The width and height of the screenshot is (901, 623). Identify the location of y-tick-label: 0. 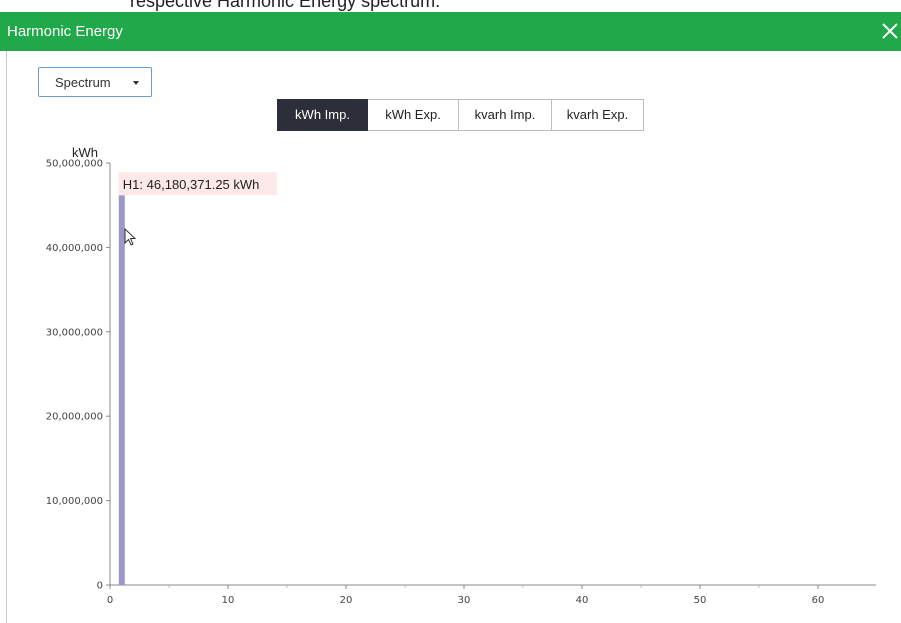
(100, 586).